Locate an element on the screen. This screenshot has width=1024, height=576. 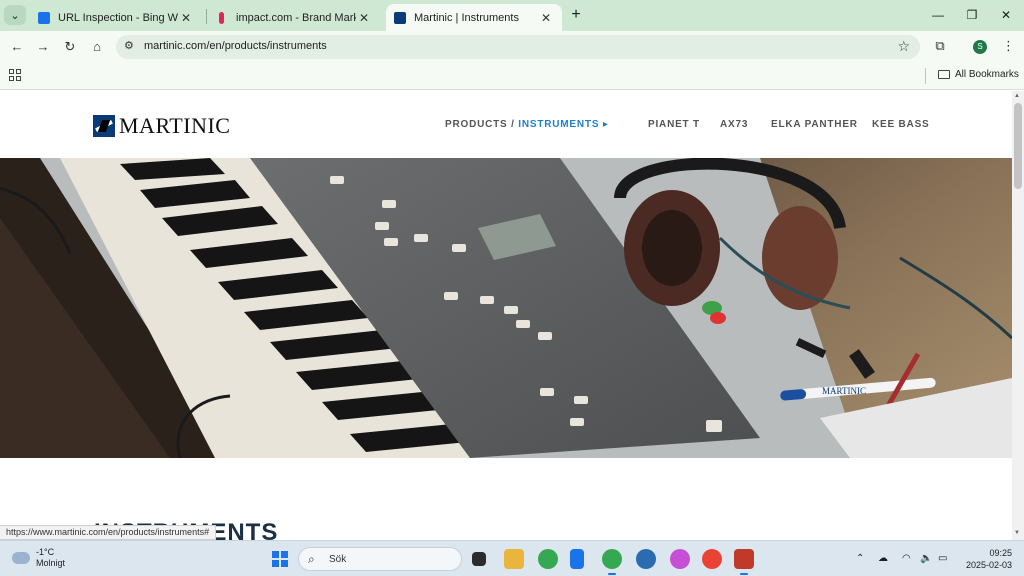
nav-instruments: INSTRUMENTS ▸ is located at coordinates (563, 124).